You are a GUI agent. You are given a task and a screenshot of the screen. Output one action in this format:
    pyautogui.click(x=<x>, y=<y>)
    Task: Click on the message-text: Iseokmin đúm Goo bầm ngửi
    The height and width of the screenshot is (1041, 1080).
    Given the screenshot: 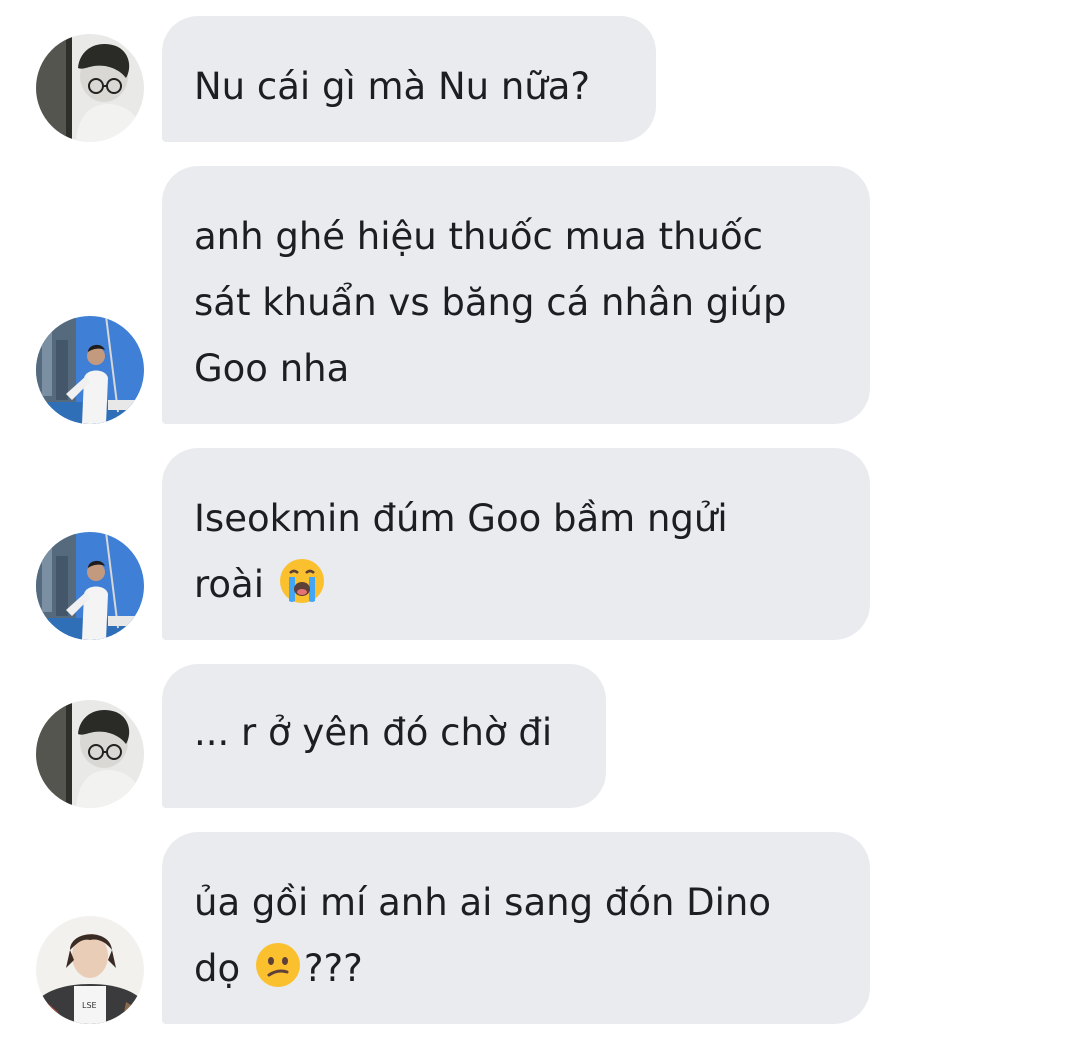 What is the action you would take?
    pyautogui.click(x=461, y=518)
    